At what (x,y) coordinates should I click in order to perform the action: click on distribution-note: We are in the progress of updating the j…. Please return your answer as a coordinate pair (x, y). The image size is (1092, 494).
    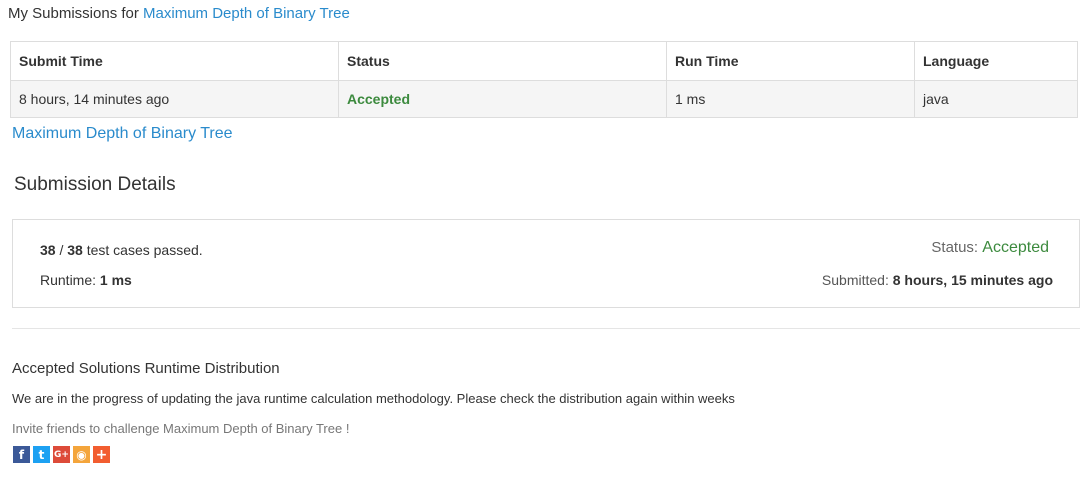
    Looking at the image, I should click on (373, 398).